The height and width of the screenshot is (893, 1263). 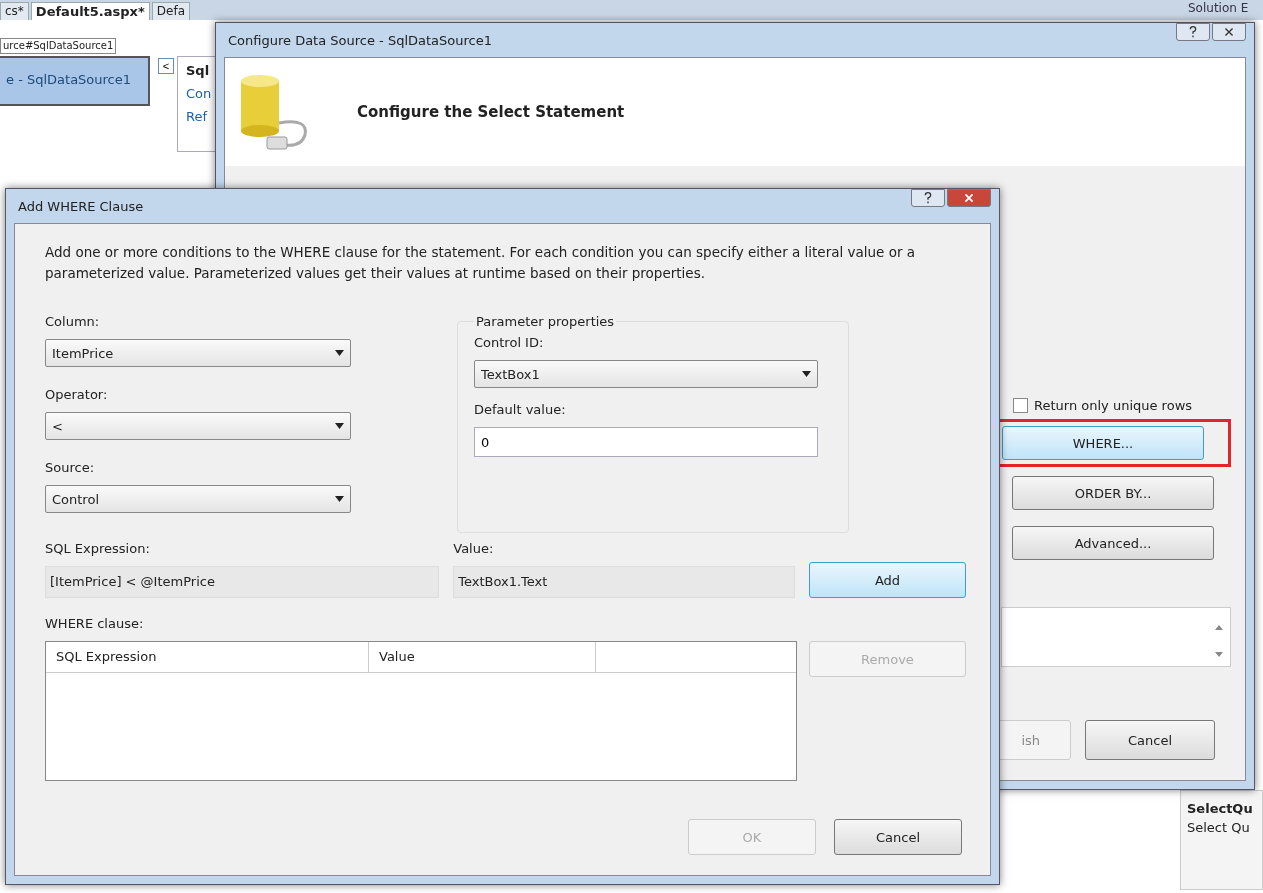 I want to click on field-label: SQL Expression:, so click(x=98, y=548).